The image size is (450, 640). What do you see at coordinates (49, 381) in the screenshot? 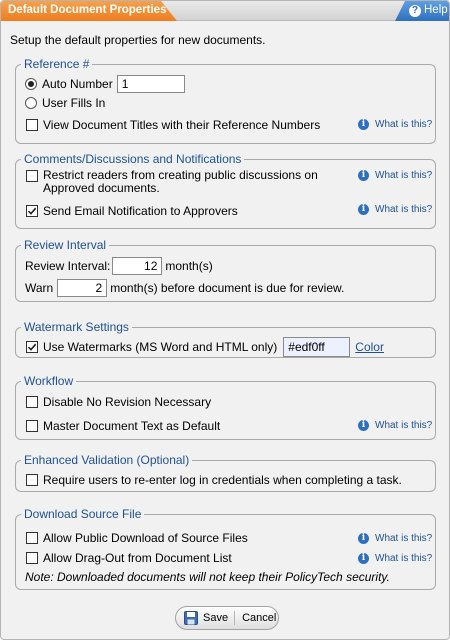
I see `workflow-title: Workflow` at bounding box center [49, 381].